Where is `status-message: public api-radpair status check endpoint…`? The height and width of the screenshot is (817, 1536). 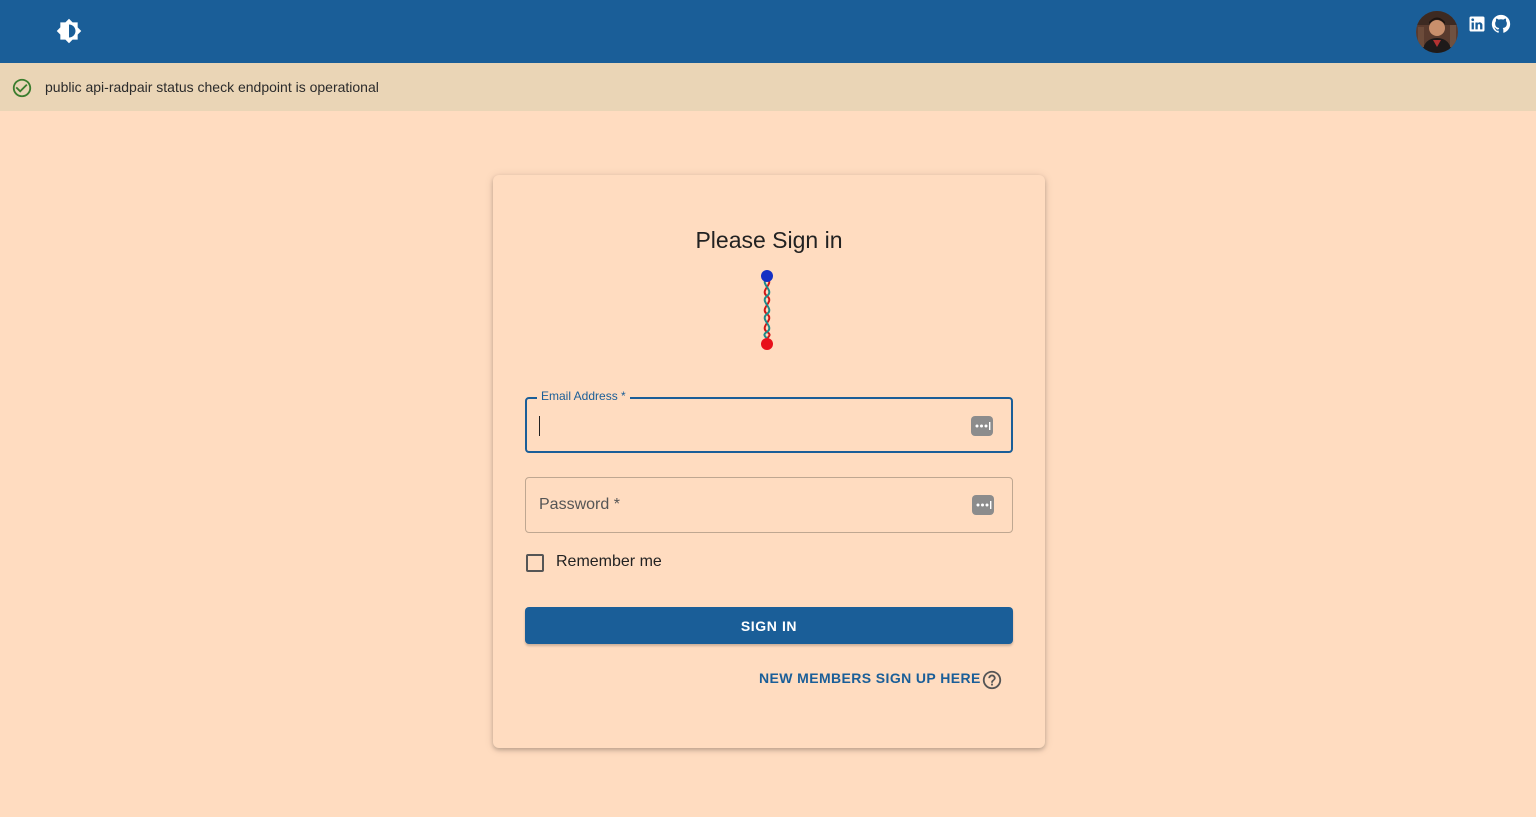
status-message: public api-radpair status check endpoint… is located at coordinates (212, 87).